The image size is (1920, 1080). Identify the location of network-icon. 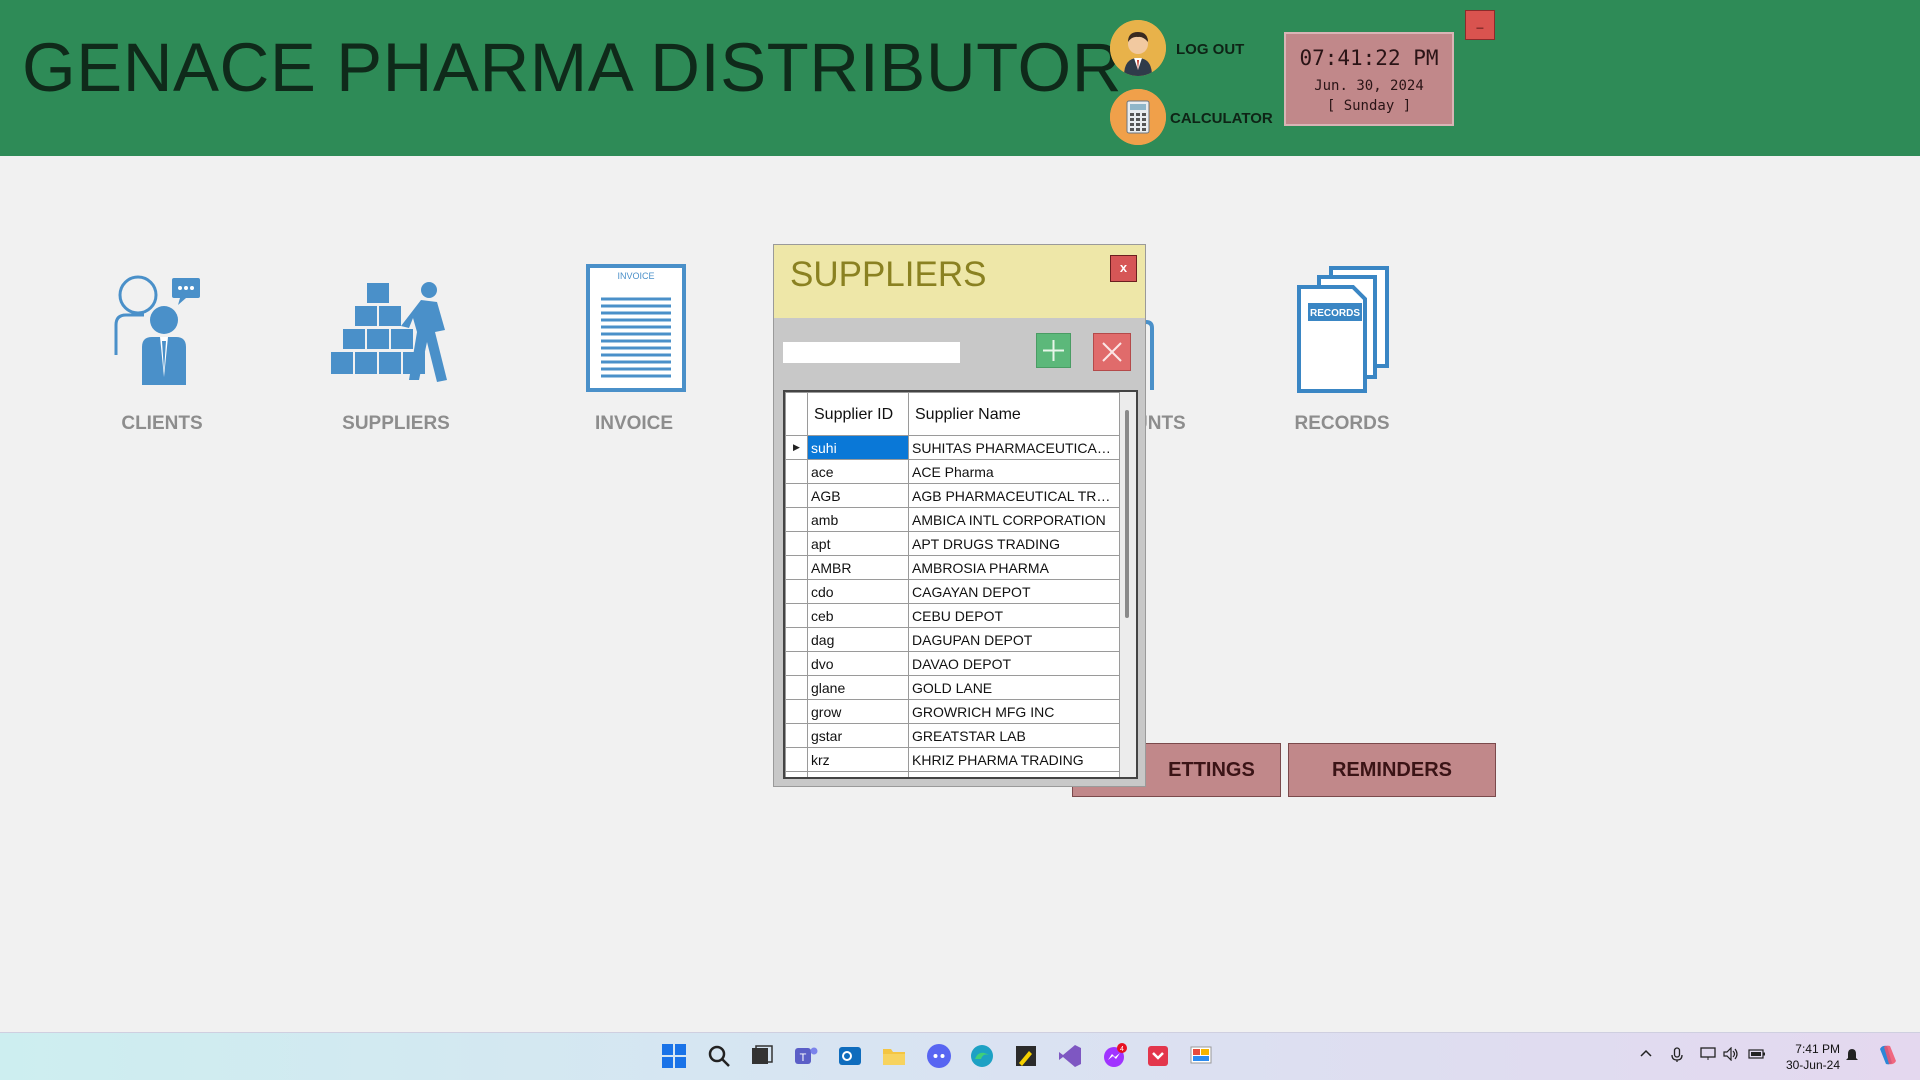
(1708, 1054).